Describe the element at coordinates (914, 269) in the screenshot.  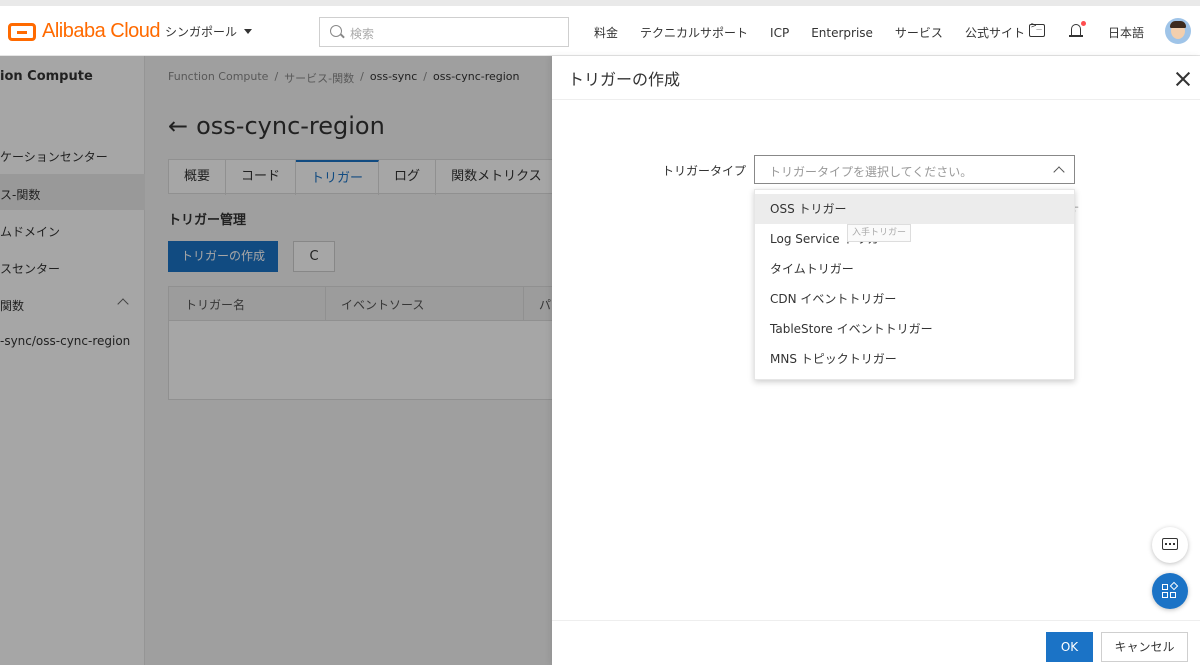
I see `option-time-trigger: タイムトリガー` at that location.